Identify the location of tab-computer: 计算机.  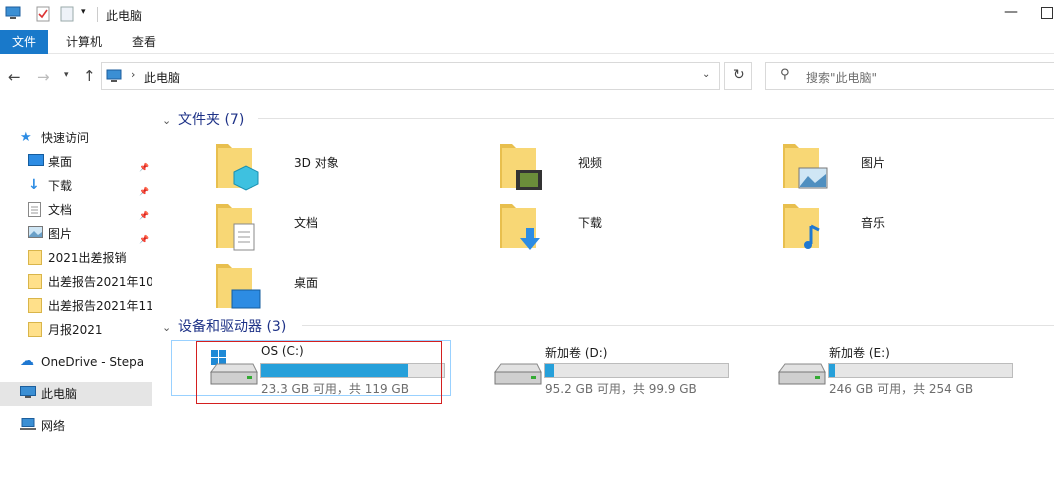
(84, 42).